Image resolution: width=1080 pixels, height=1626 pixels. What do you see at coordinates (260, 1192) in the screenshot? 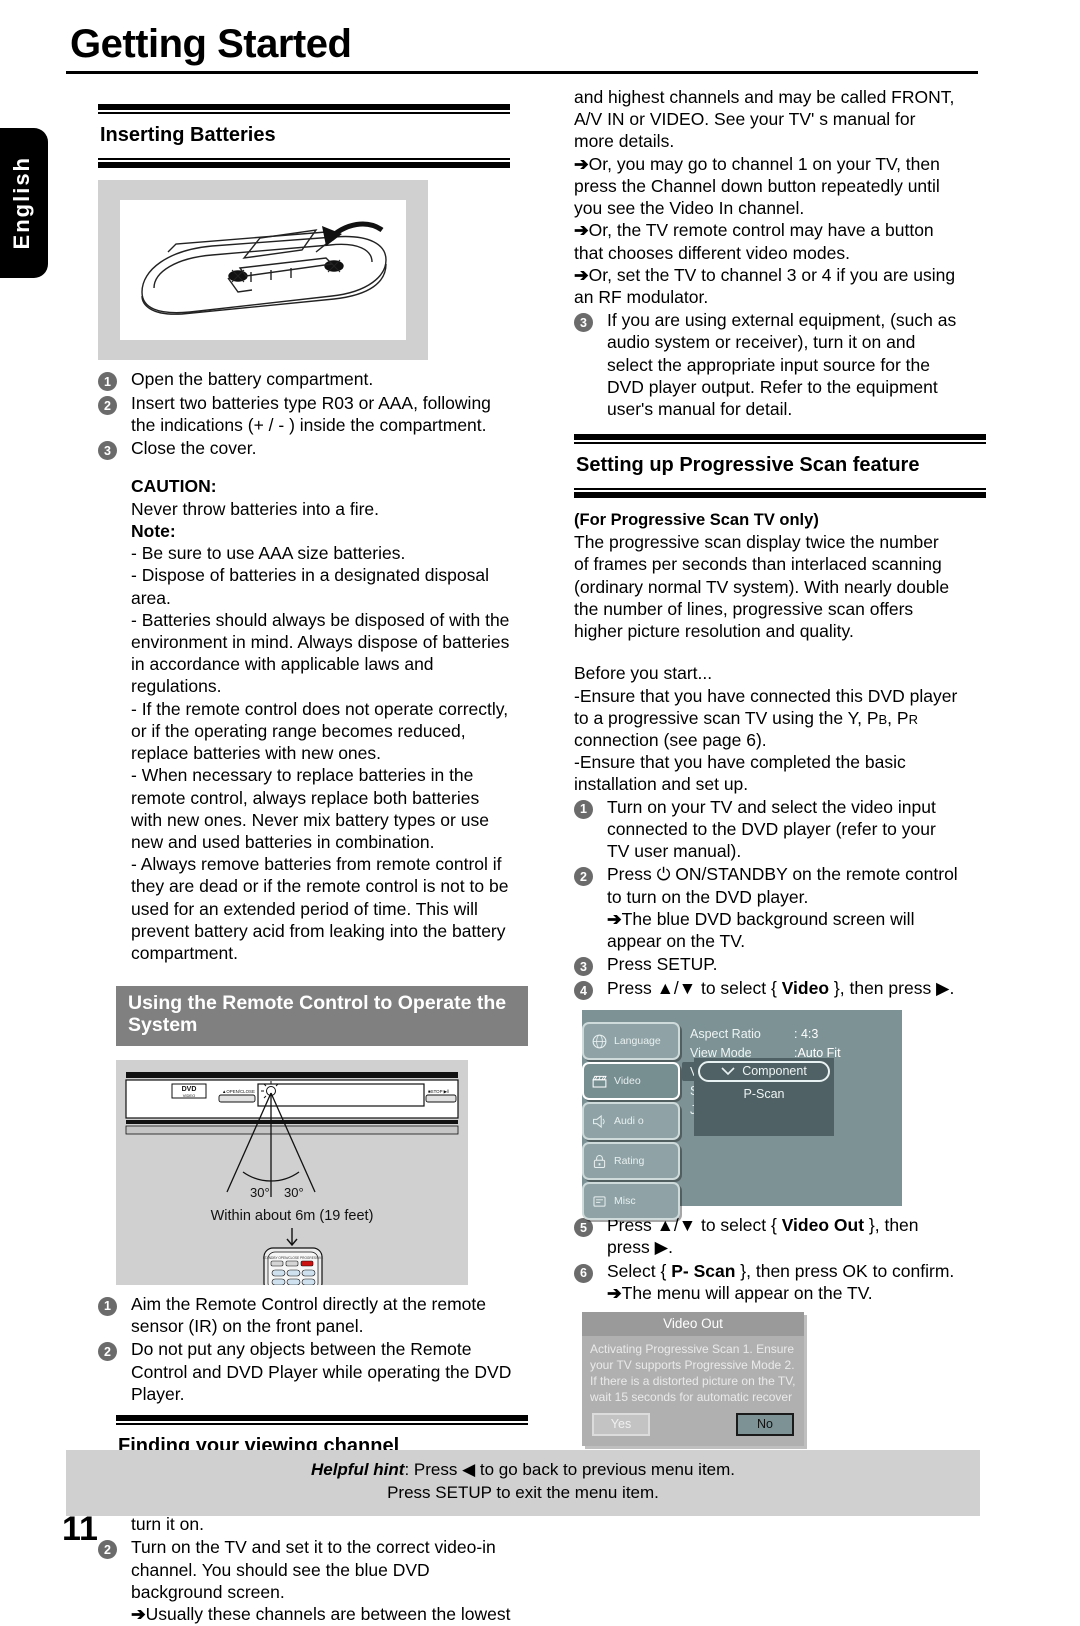
I see `angle-left-label: 30°` at bounding box center [260, 1192].